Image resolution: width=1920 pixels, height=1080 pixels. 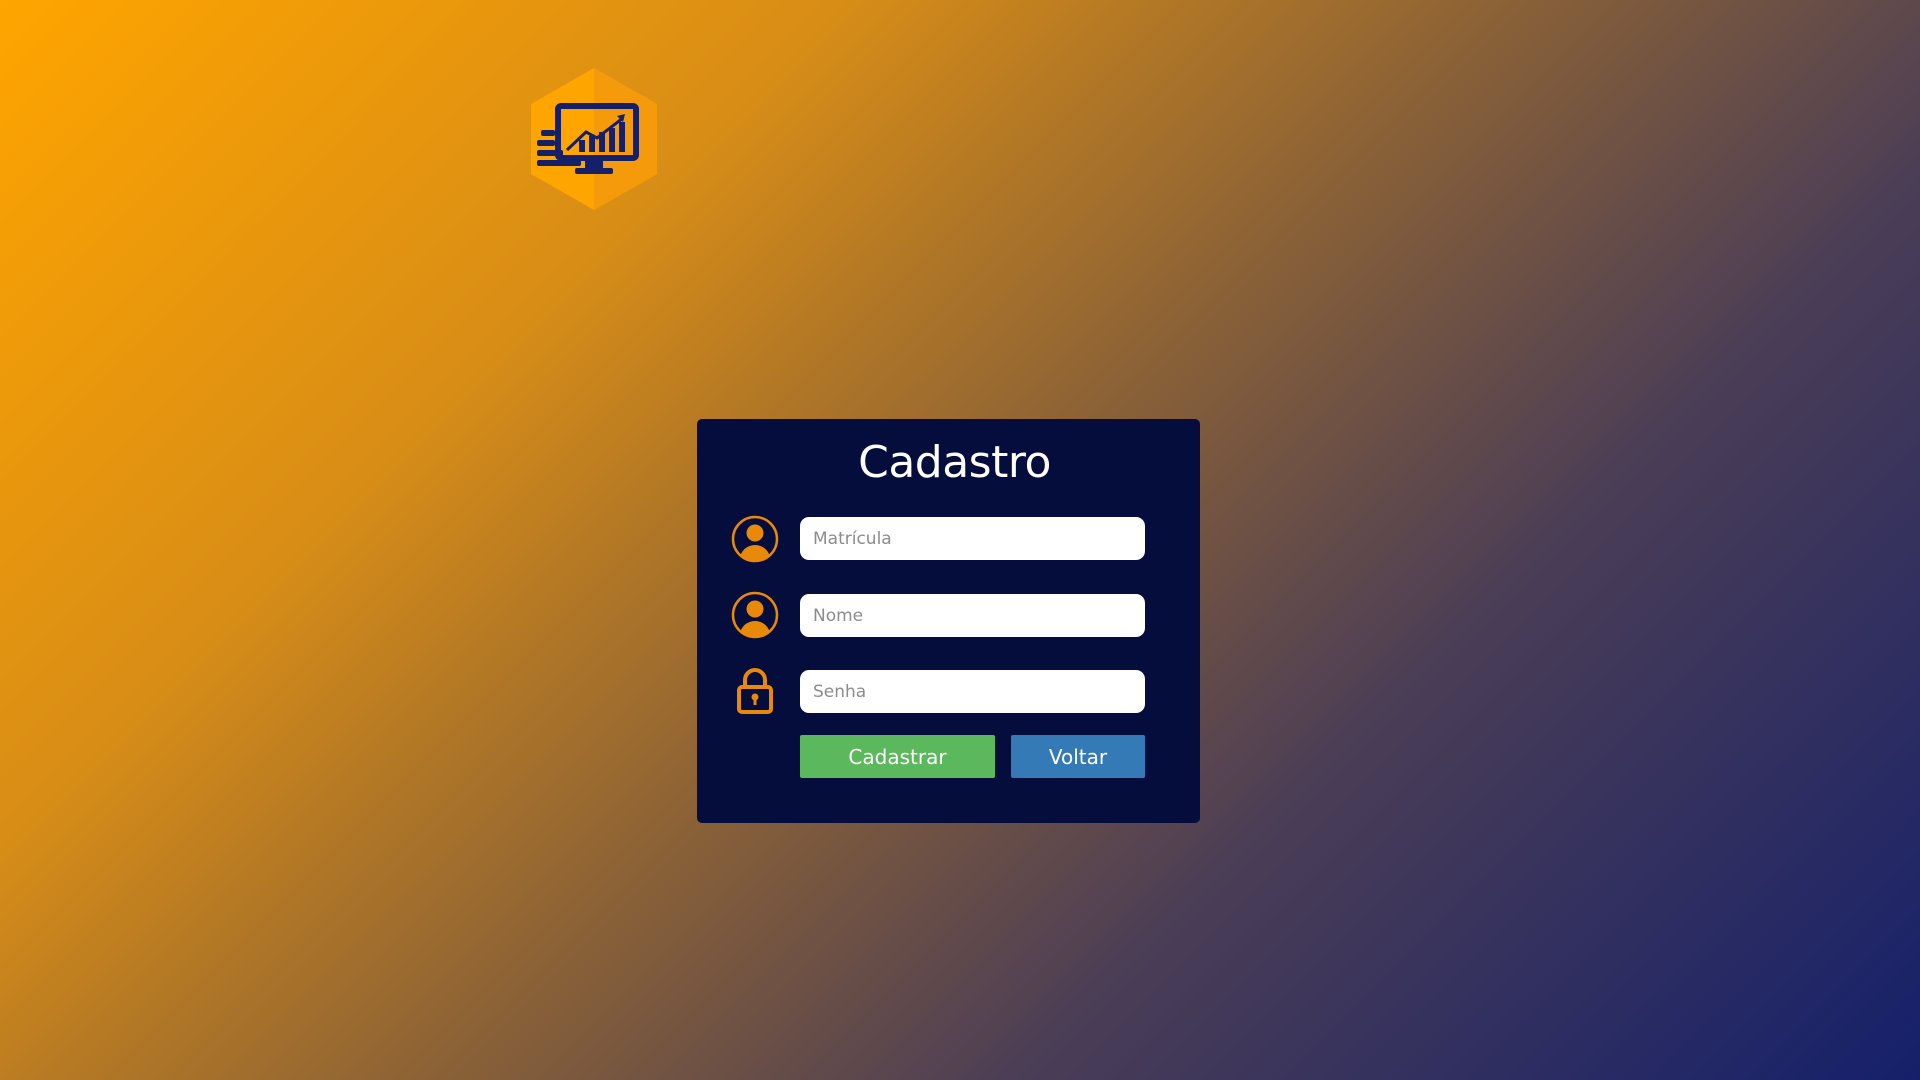 What do you see at coordinates (972, 691) in the screenshot?
I see `senha-input` at bounding box center [972, 691].